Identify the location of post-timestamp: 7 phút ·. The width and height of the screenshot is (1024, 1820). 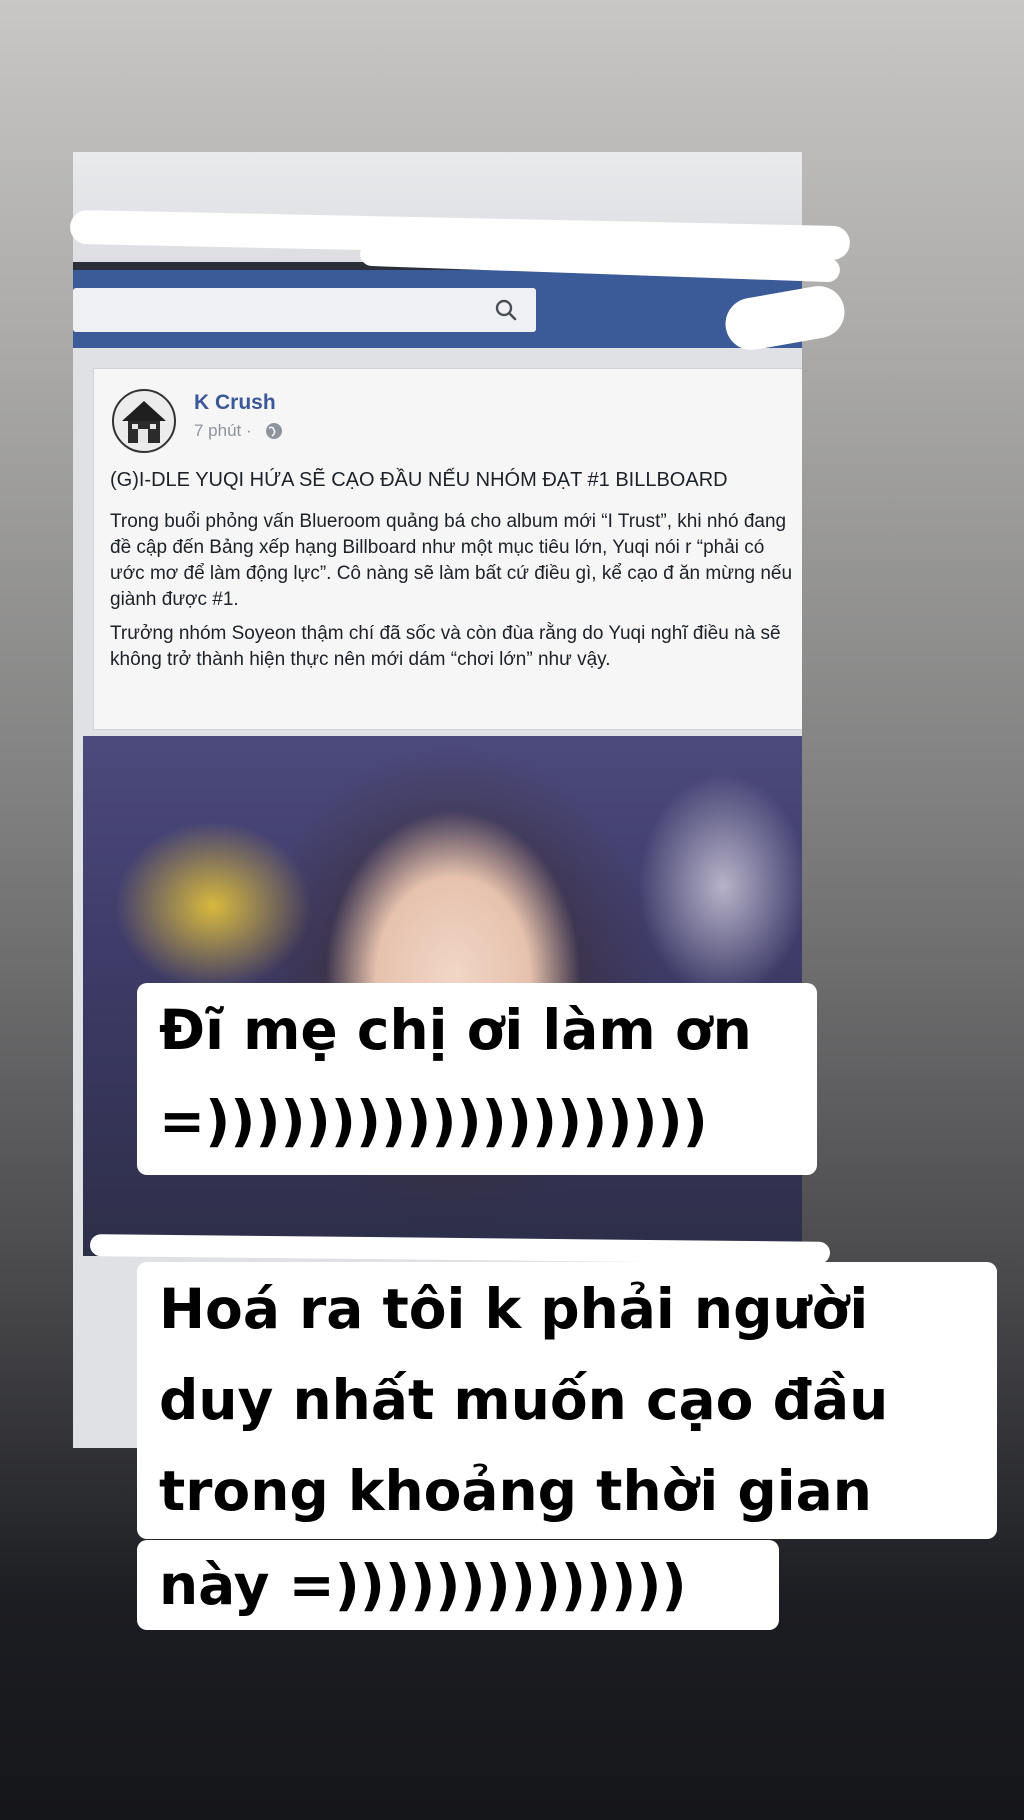
(223, 431).